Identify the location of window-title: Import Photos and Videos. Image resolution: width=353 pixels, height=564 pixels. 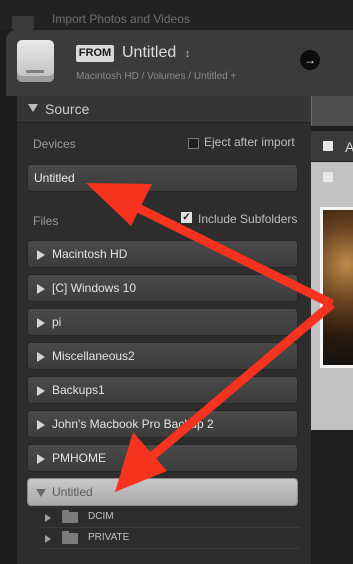
(121, 19).